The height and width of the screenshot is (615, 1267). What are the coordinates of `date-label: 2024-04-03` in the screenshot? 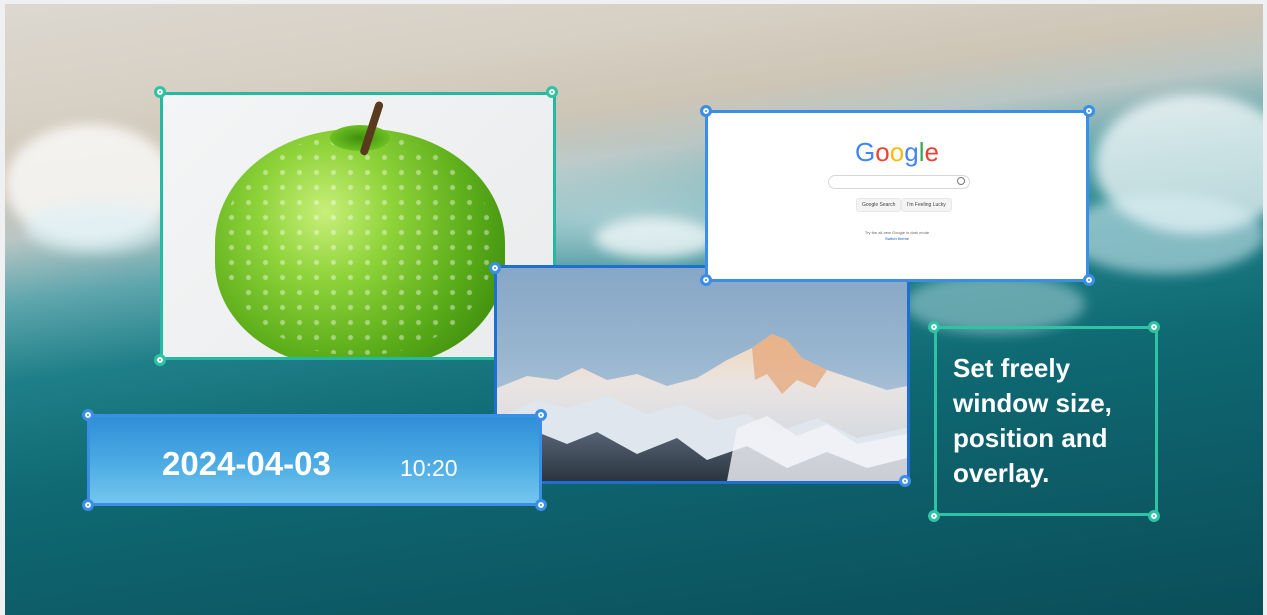 It's located at (246, 463).